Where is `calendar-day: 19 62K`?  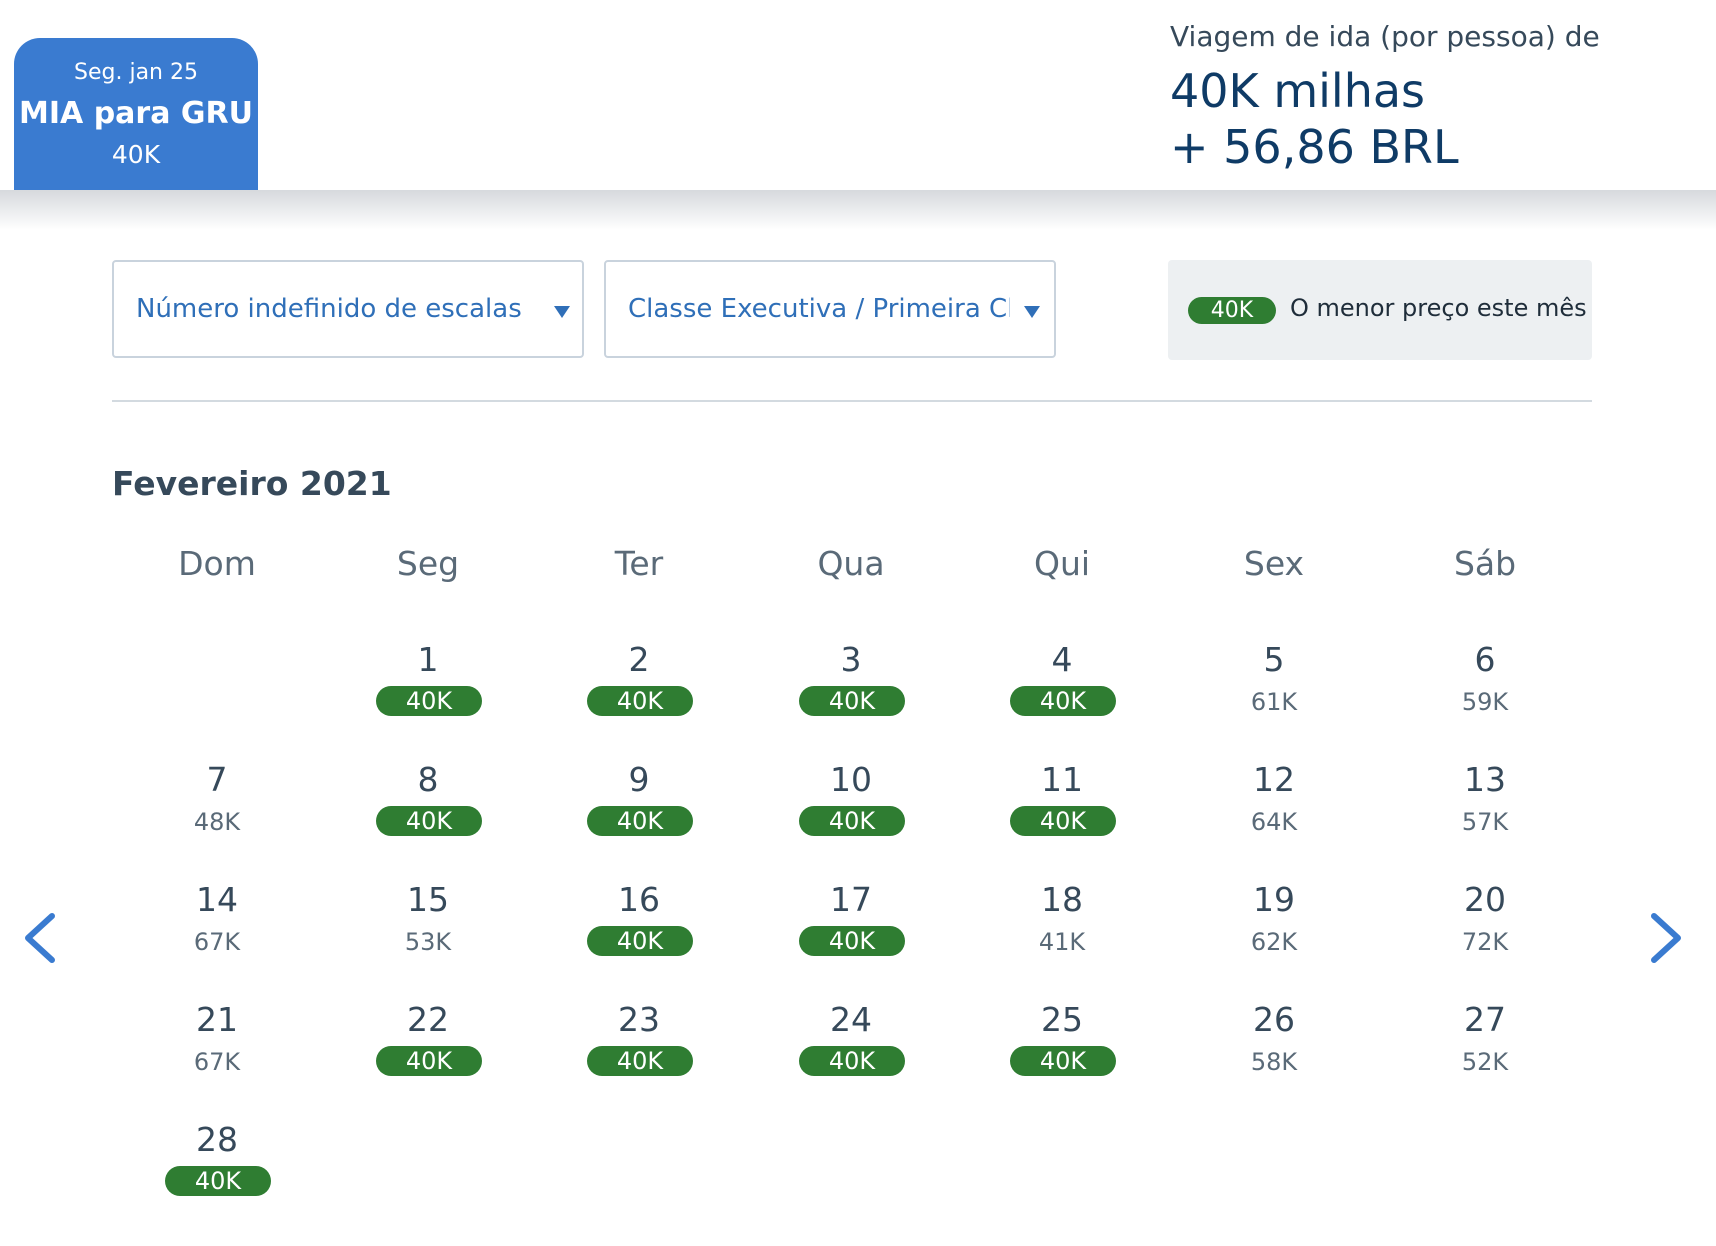 calendar-day: 19 62K is located at coordinates (1274, 930).